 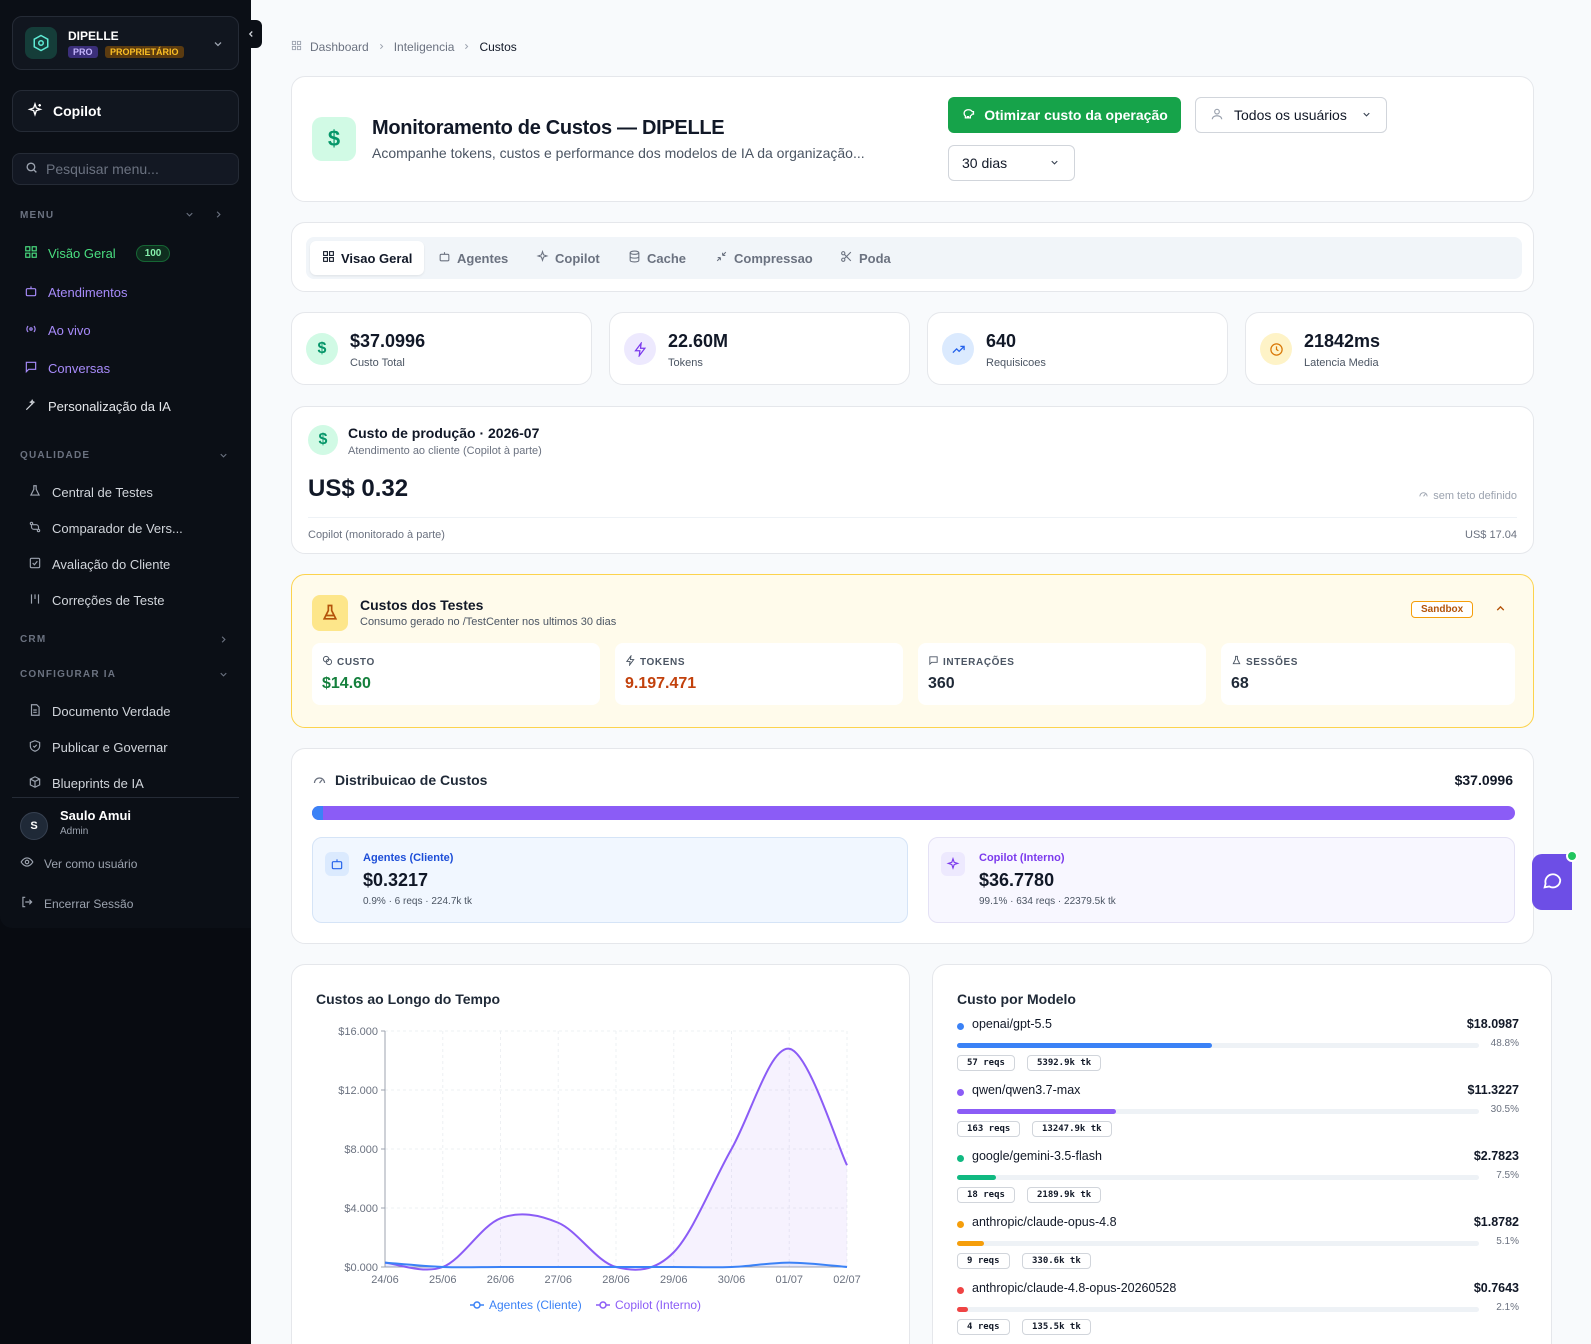 I want to click on online-indicator, so click(x=1572, y=856).